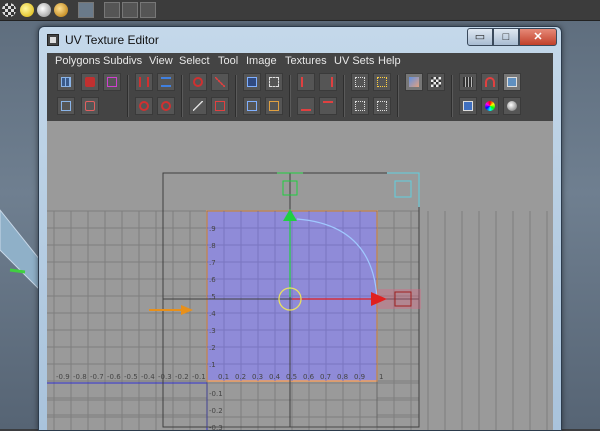  I want to click on copy-uv-icon, so click(382, 106).